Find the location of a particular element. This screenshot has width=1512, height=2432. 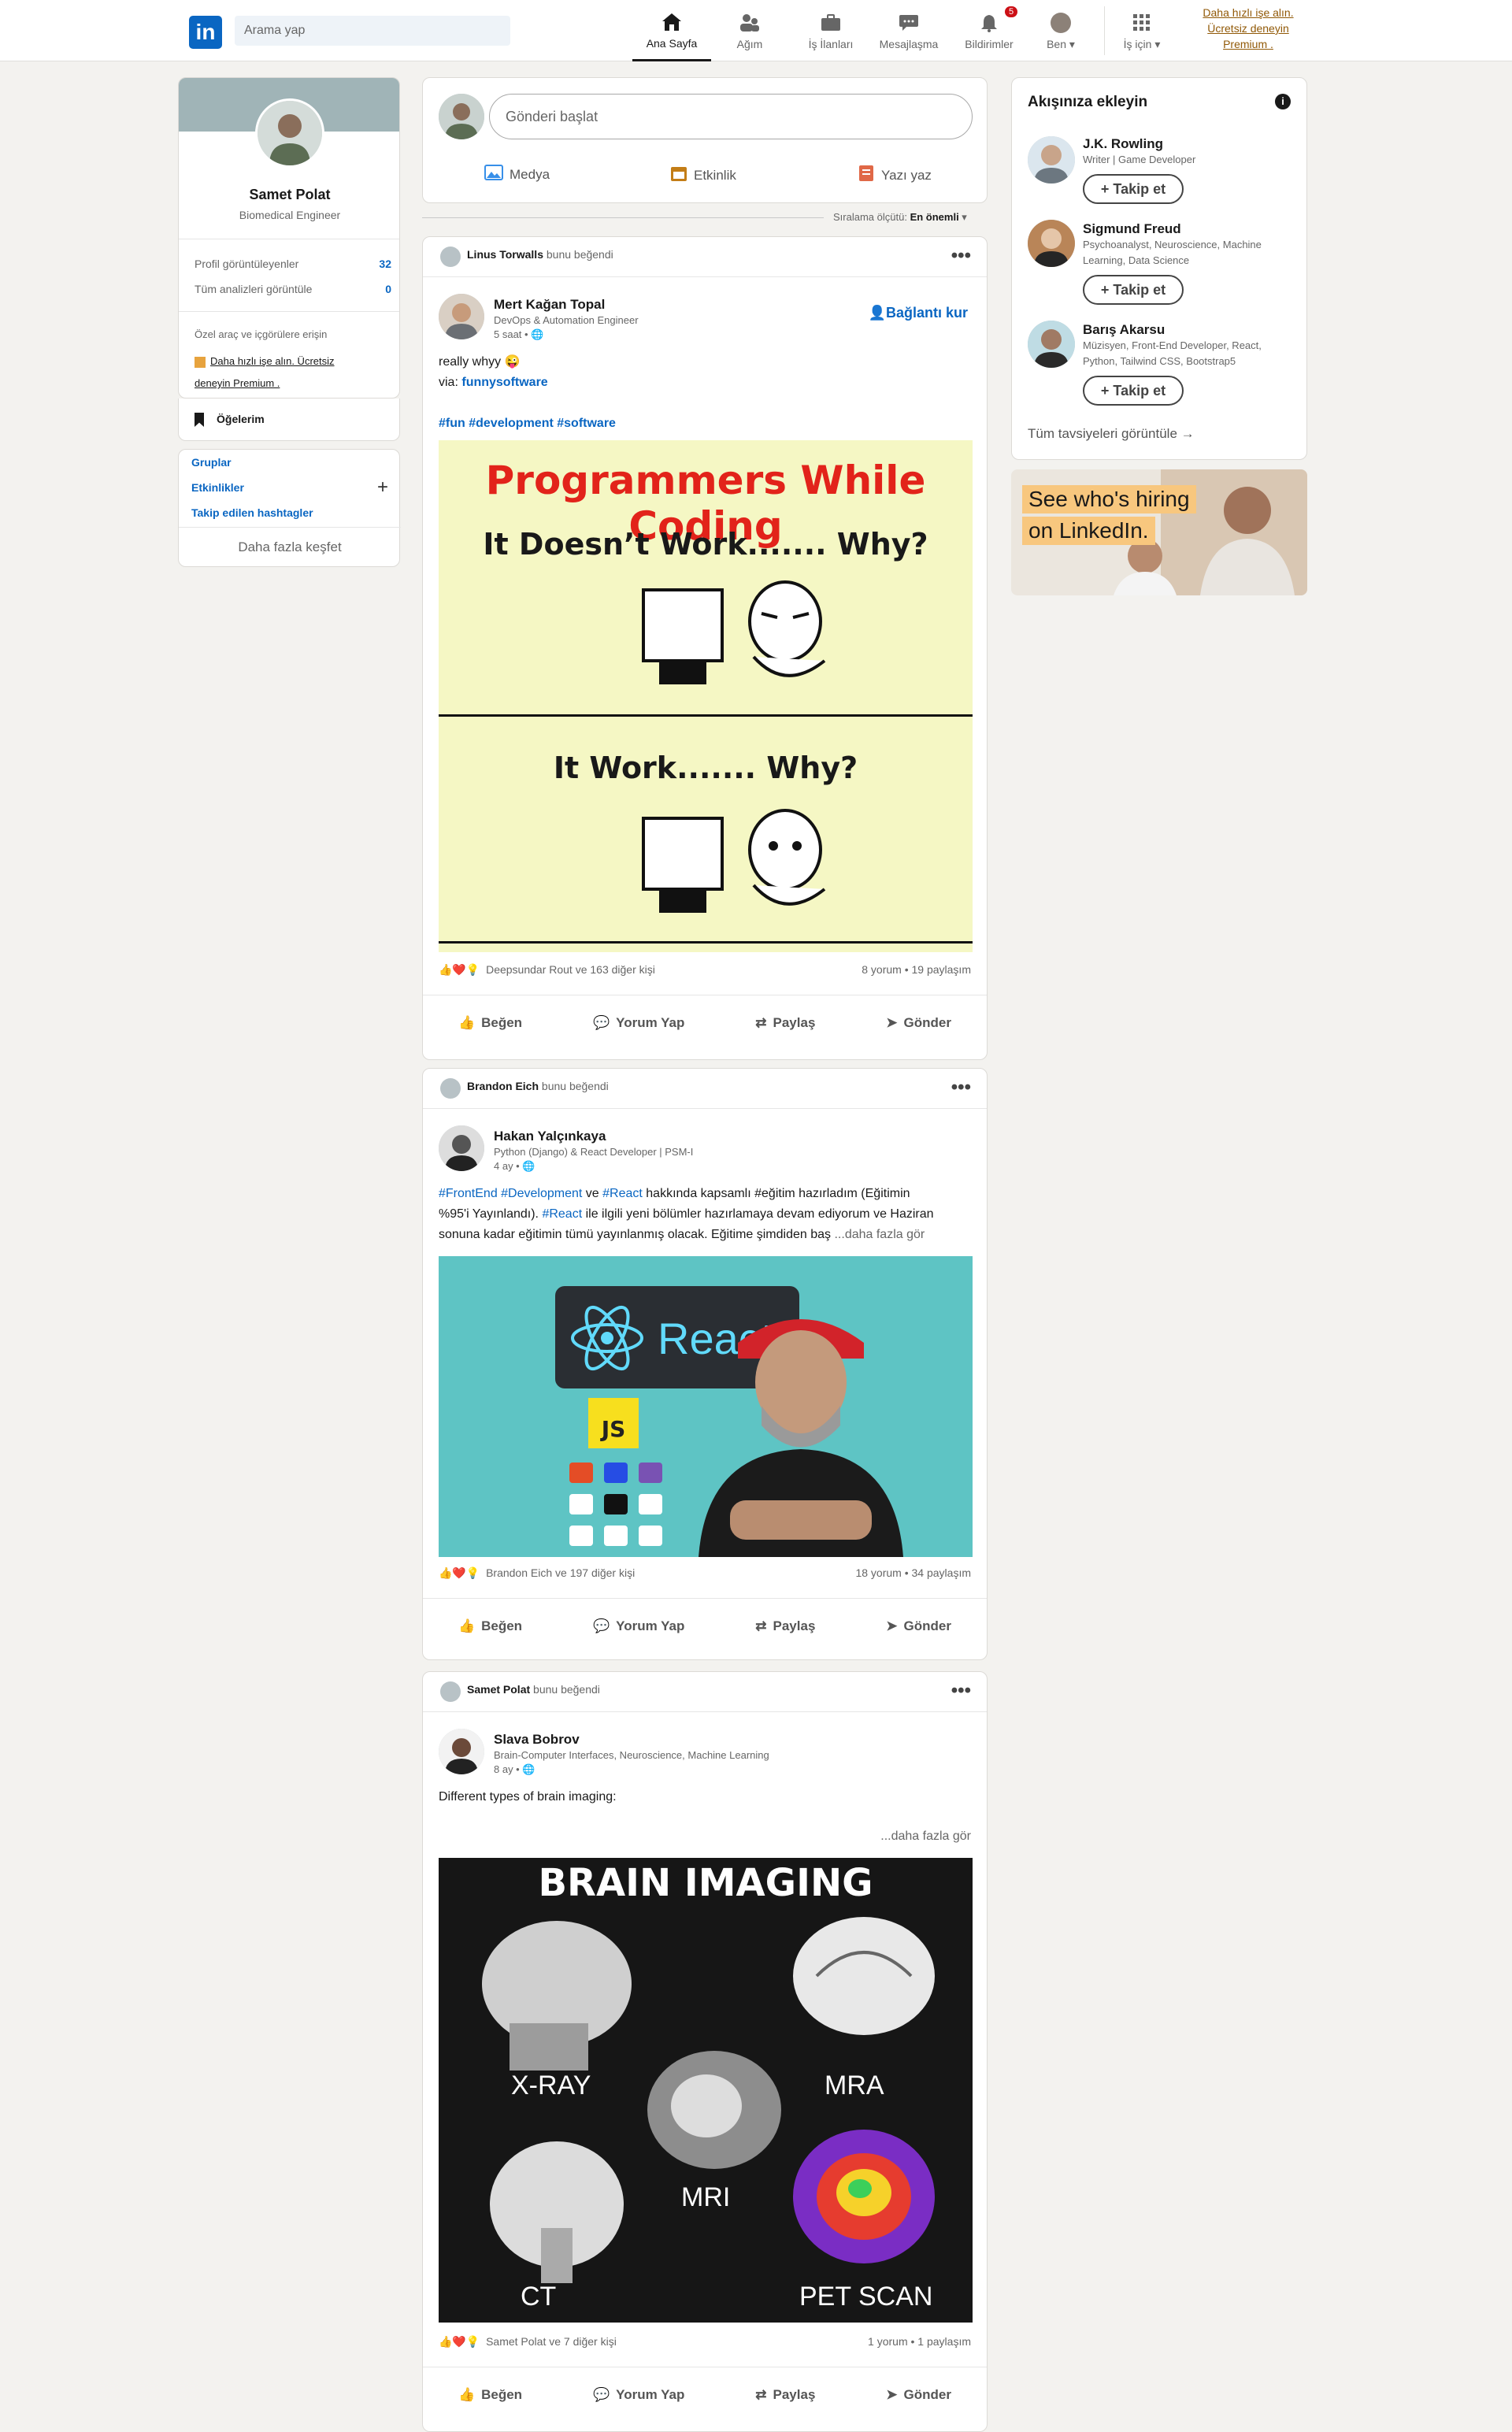

meme-question-1: It Doesn’t Work....... Why? is located at coordinates (705, 544).